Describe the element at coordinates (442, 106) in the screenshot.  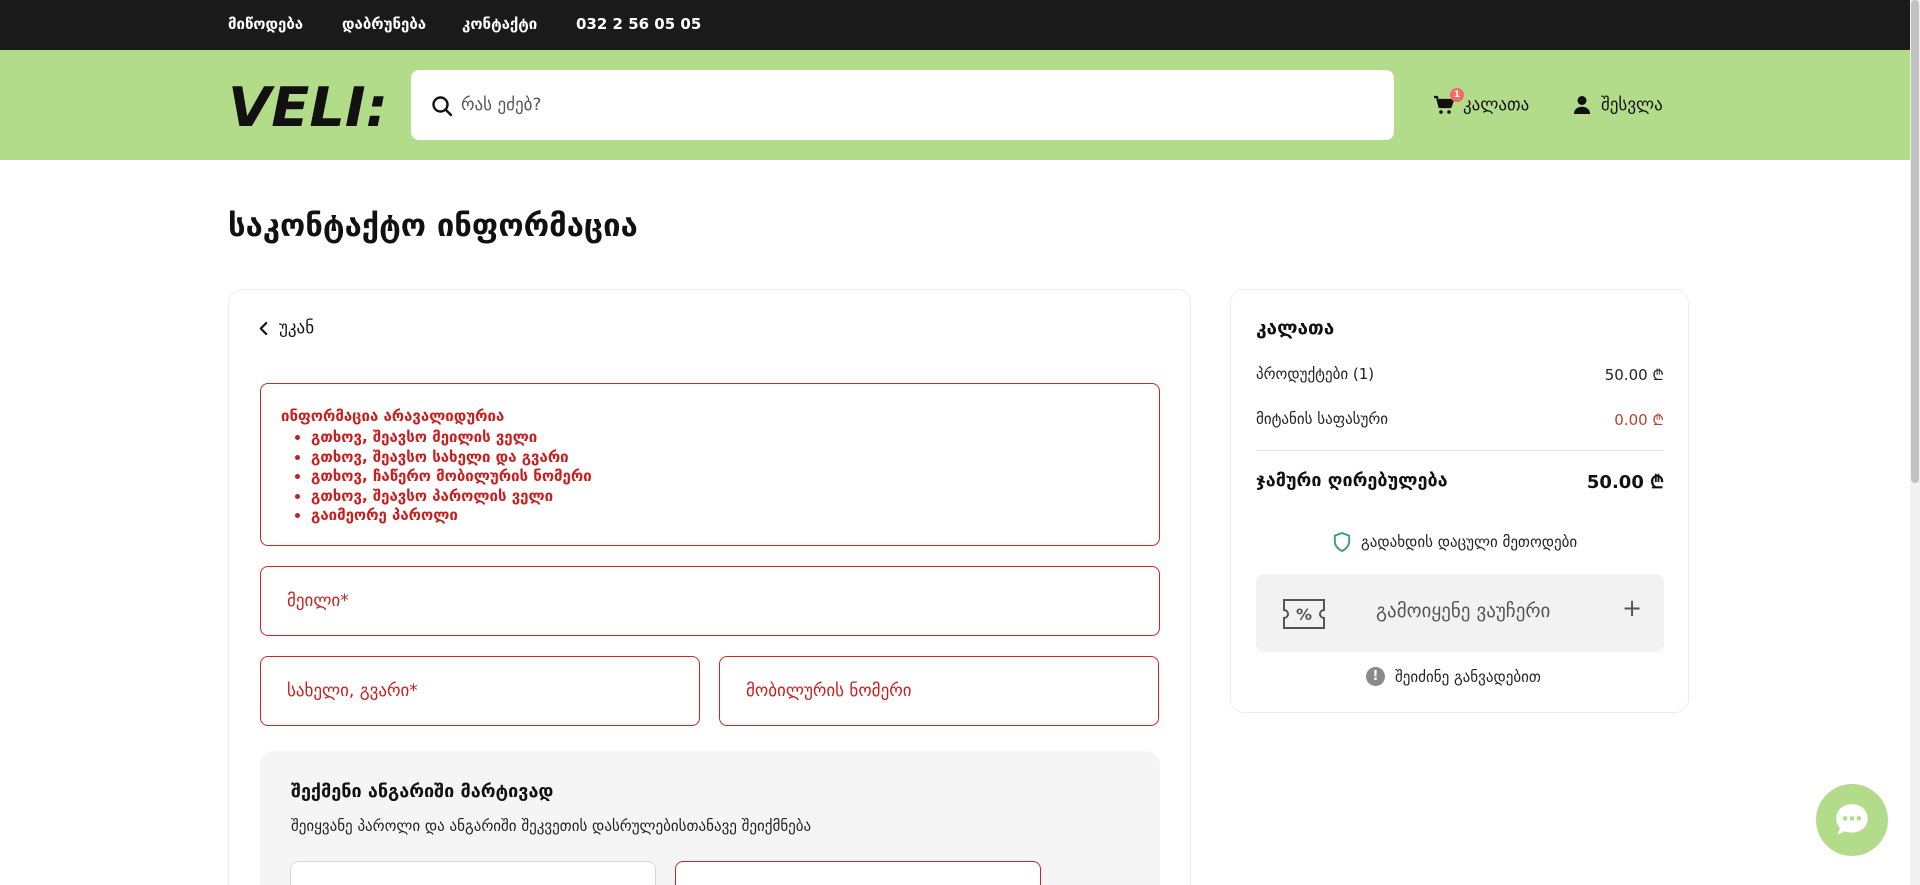
I see `search-icon` at that location.